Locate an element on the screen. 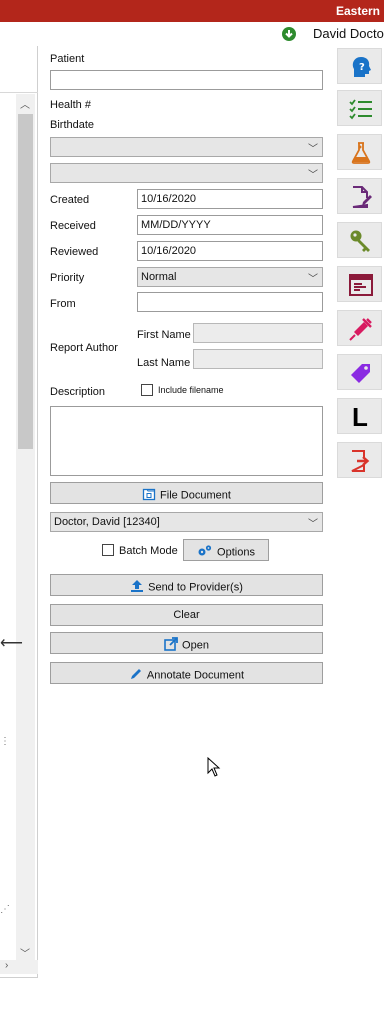 The image size is (384, 1012). l-icon: L is located at coordinates (360, 417).